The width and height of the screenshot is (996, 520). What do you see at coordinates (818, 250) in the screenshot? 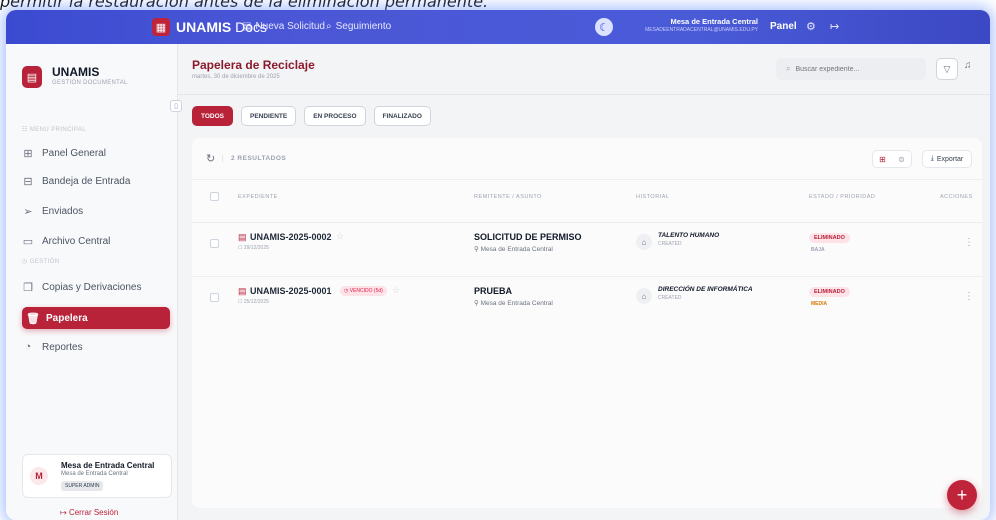
I see `priority-label: BAJA` at bounding box center [818, 250].